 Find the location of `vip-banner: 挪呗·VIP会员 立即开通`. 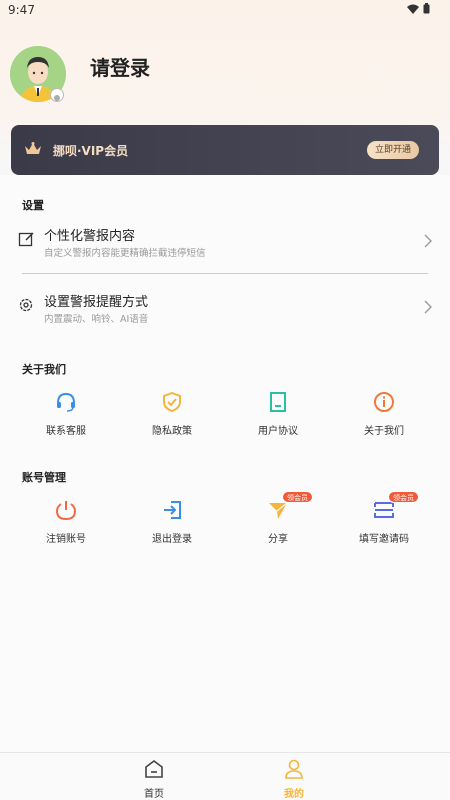

vip-banner: 挪呗·VIP会员 立即开通 is located at coordinates (225, 150).